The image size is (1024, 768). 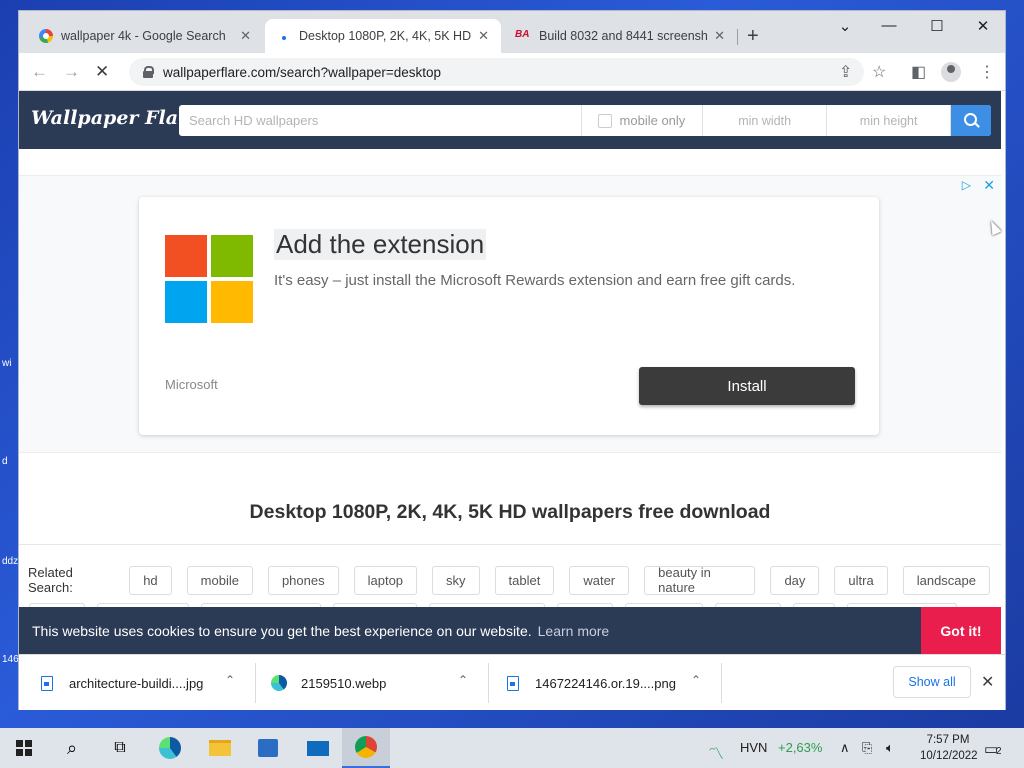 What do you see at coordinates (120, 748) in the screenshot?
I see `task-view-icon: ⧉` at bounding box center [120, 748].